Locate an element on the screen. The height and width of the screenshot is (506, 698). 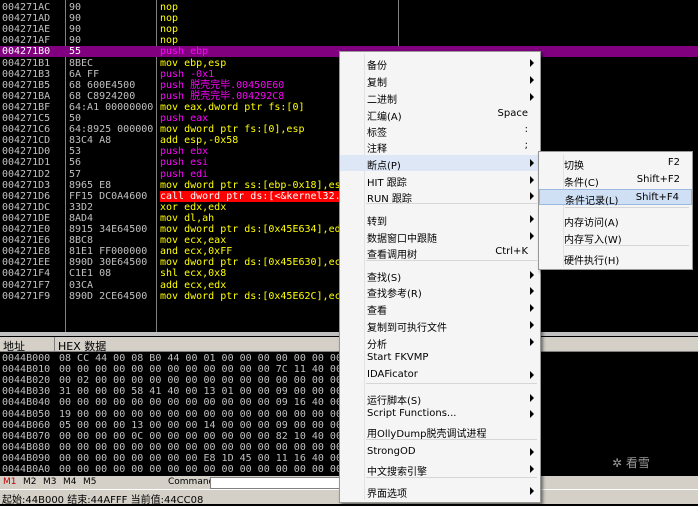
menu-shortcut: ; is located at coordinates (526, 145).